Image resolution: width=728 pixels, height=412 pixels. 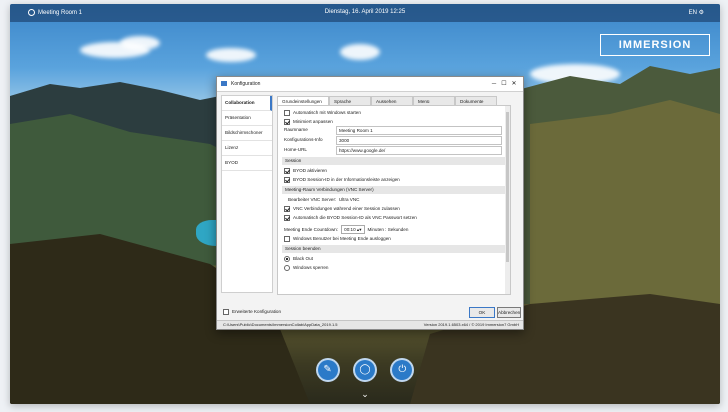 I want to click on section-session-end: Session beenden, so click(x=393, y=249).